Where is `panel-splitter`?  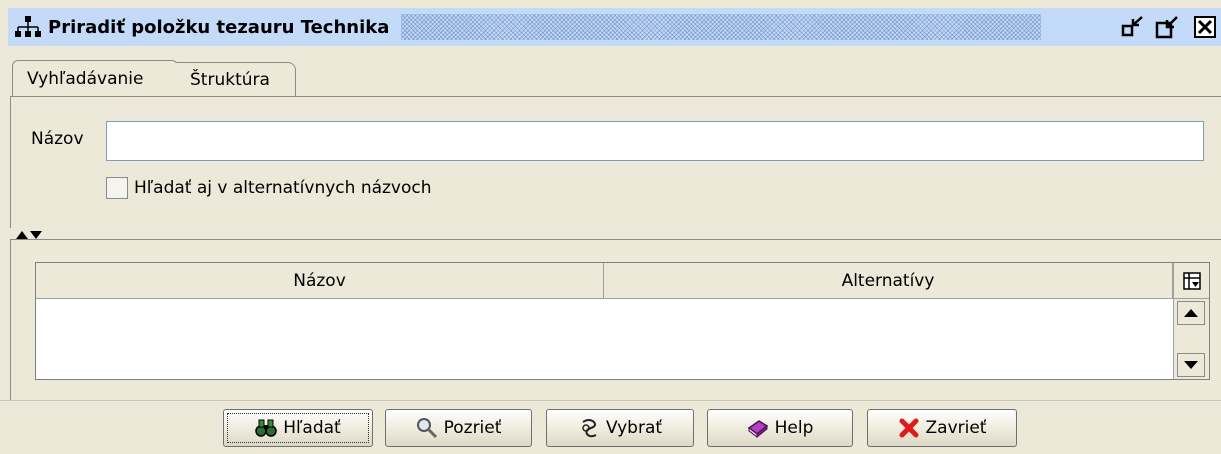
panel-splitter is located at coordinates (615, 234).